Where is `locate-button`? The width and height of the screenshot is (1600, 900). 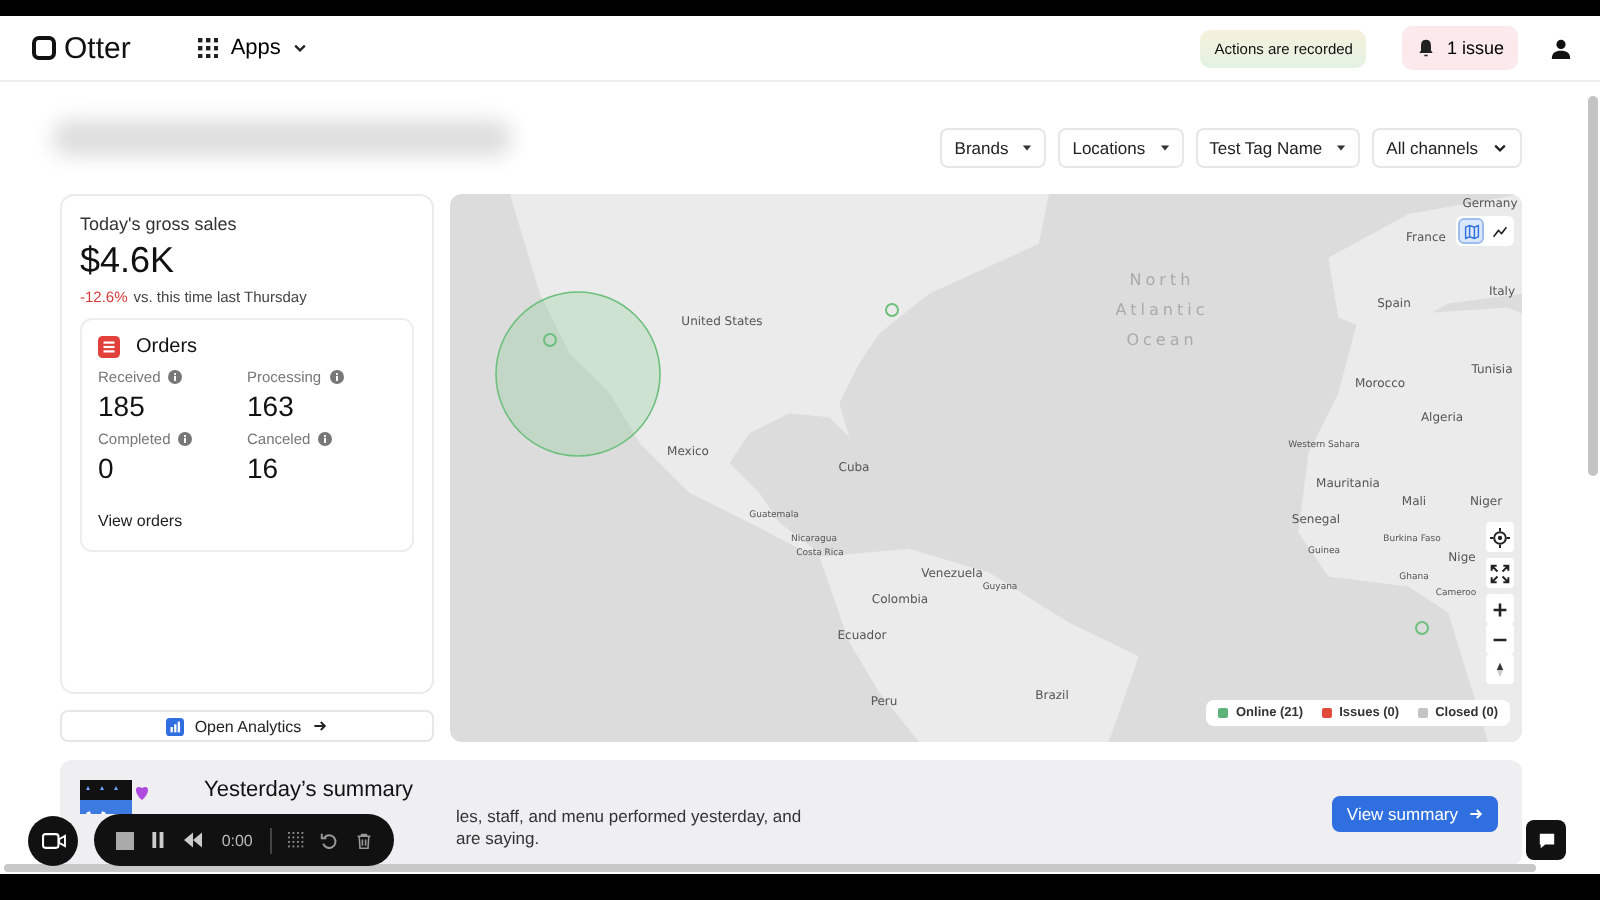
locate-button is located at coordinates (1500, 537).